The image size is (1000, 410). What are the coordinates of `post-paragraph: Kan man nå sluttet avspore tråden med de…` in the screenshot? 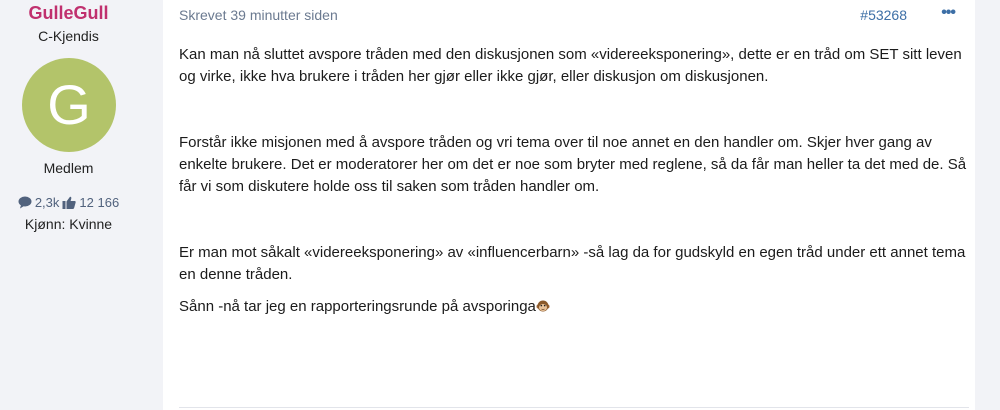 It's located at (570, 65).